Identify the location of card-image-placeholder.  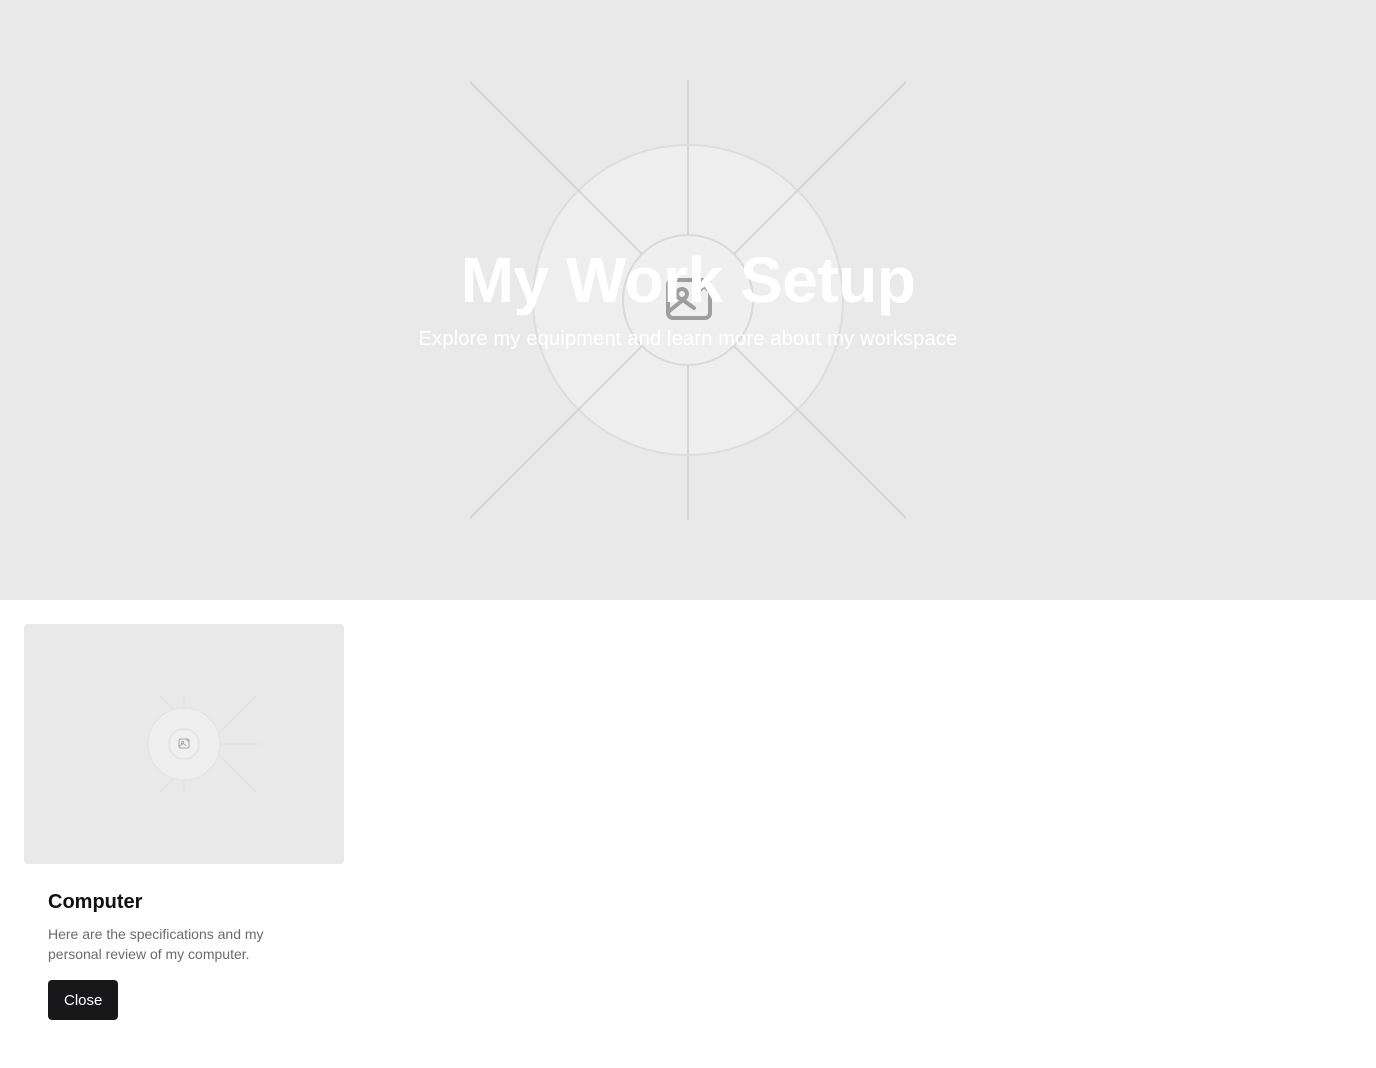
(184, 744).